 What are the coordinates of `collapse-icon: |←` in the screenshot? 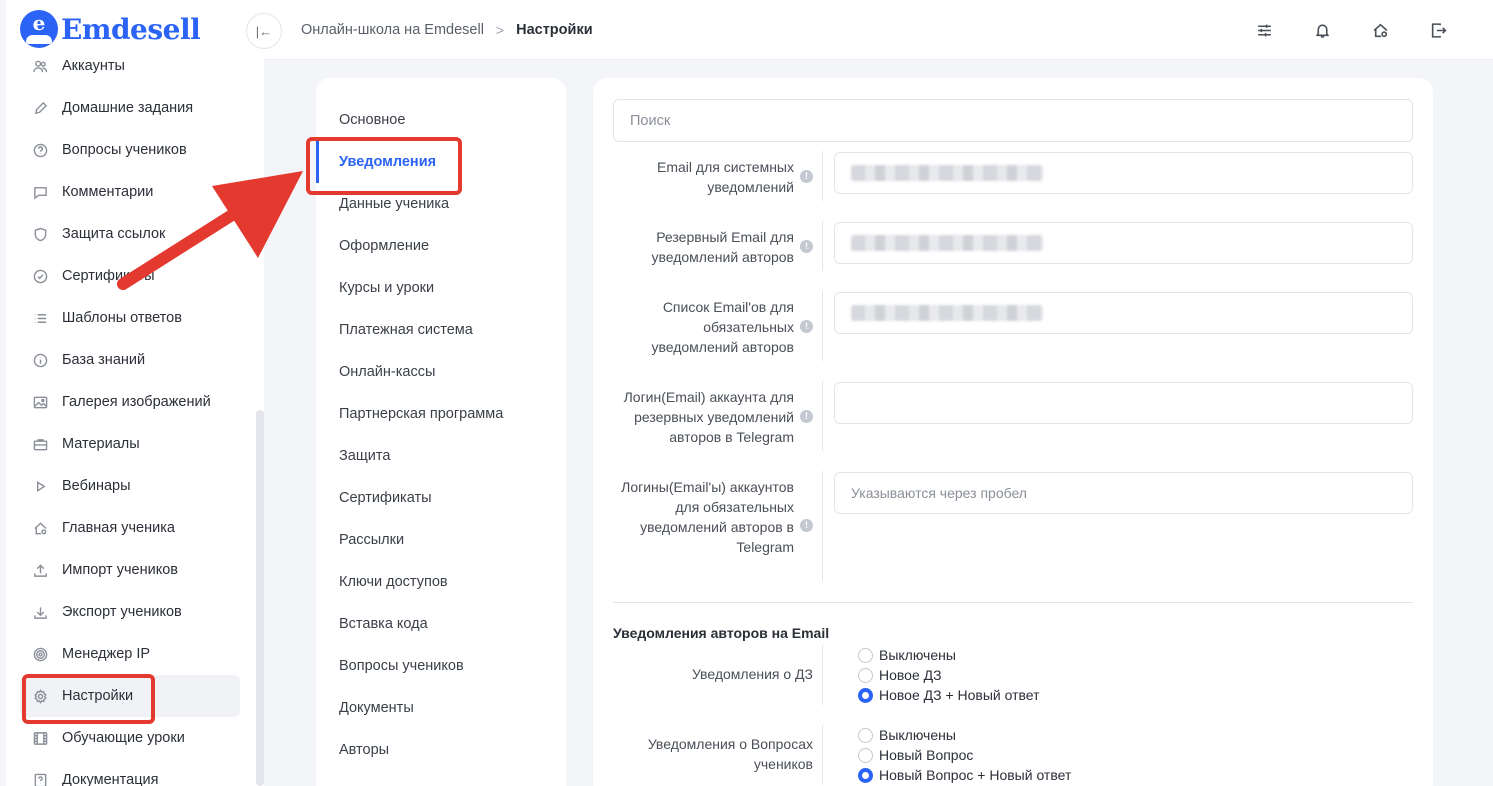 It's located at (264, 31).